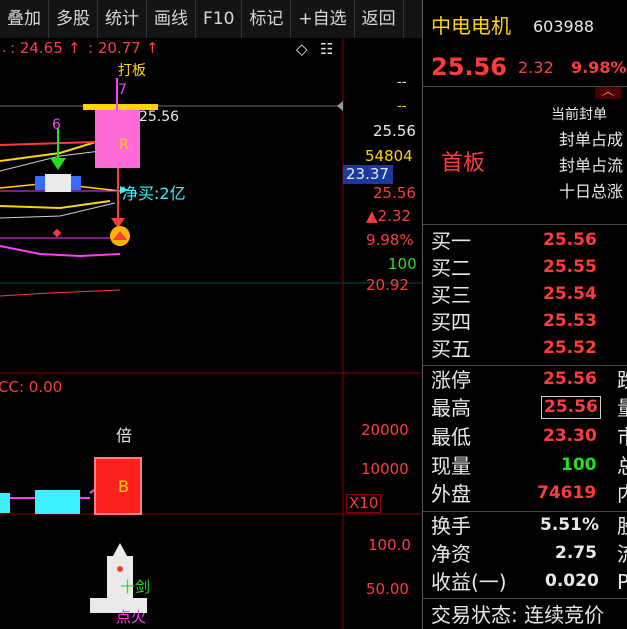 The width and height of the screenshot is (627, 629). I want to click on axis-low: 20.92, so click(387, 285).